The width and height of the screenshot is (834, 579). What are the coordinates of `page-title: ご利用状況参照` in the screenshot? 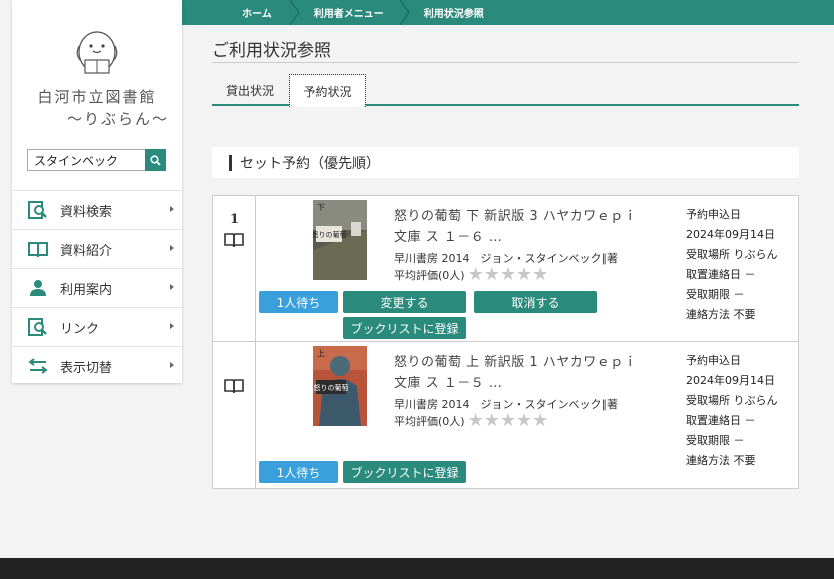 It's located at (271, 51).